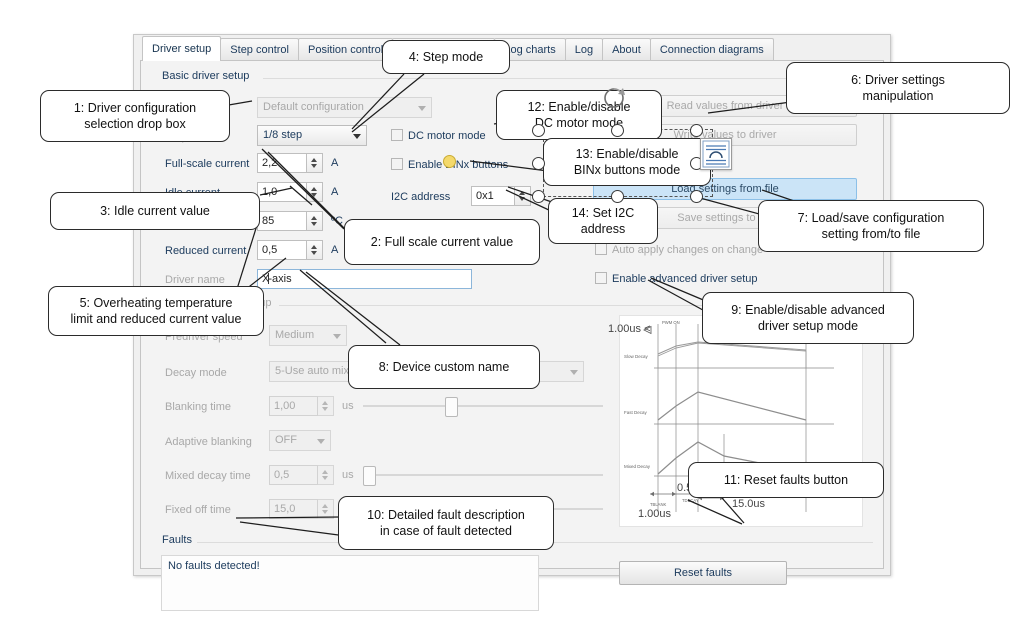 The height and width of the screenshot is (621, 1024). I want to click on selection-handle-top-center, so click(617, 130).